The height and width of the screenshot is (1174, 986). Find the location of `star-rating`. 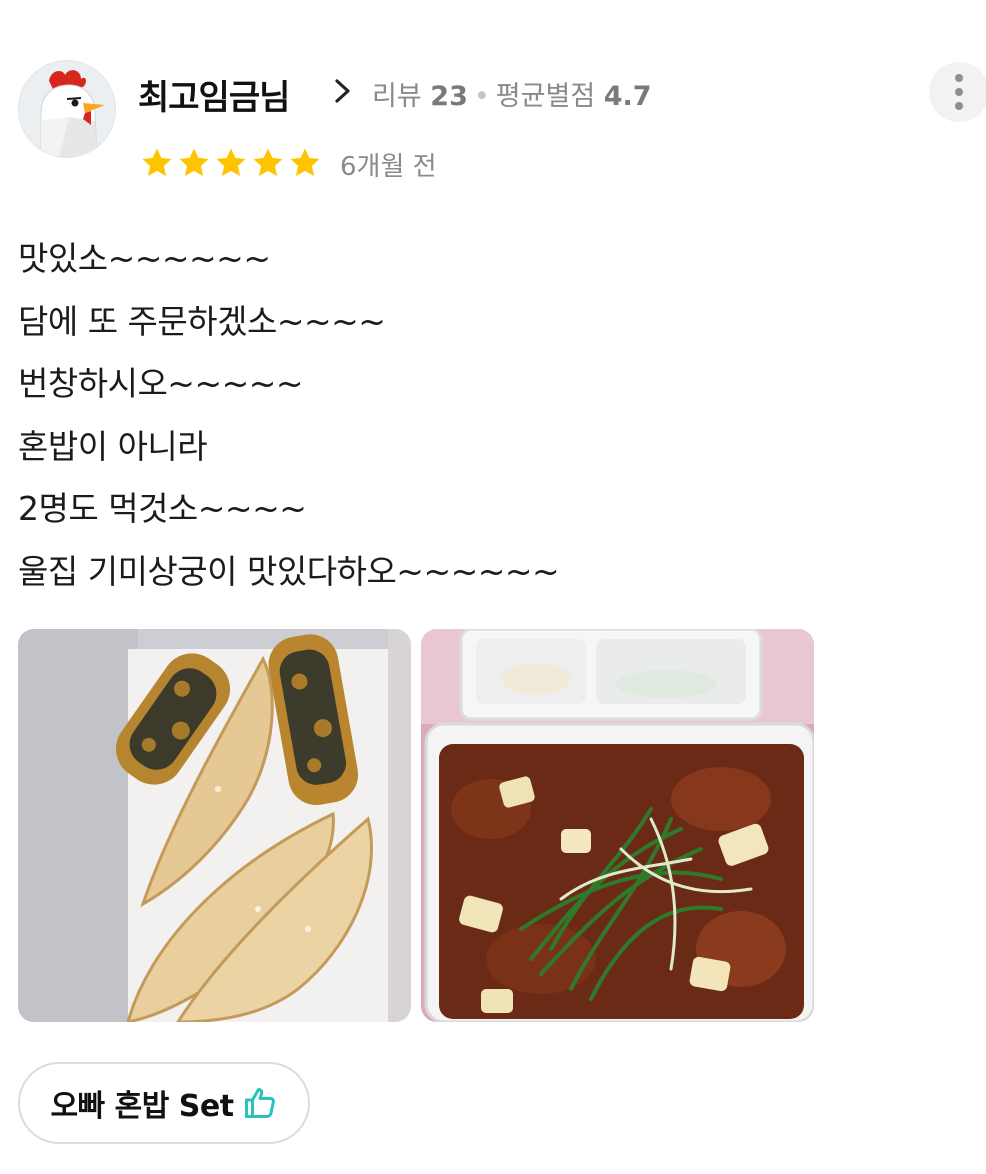

star-rating is located at coordinates (231, 163).